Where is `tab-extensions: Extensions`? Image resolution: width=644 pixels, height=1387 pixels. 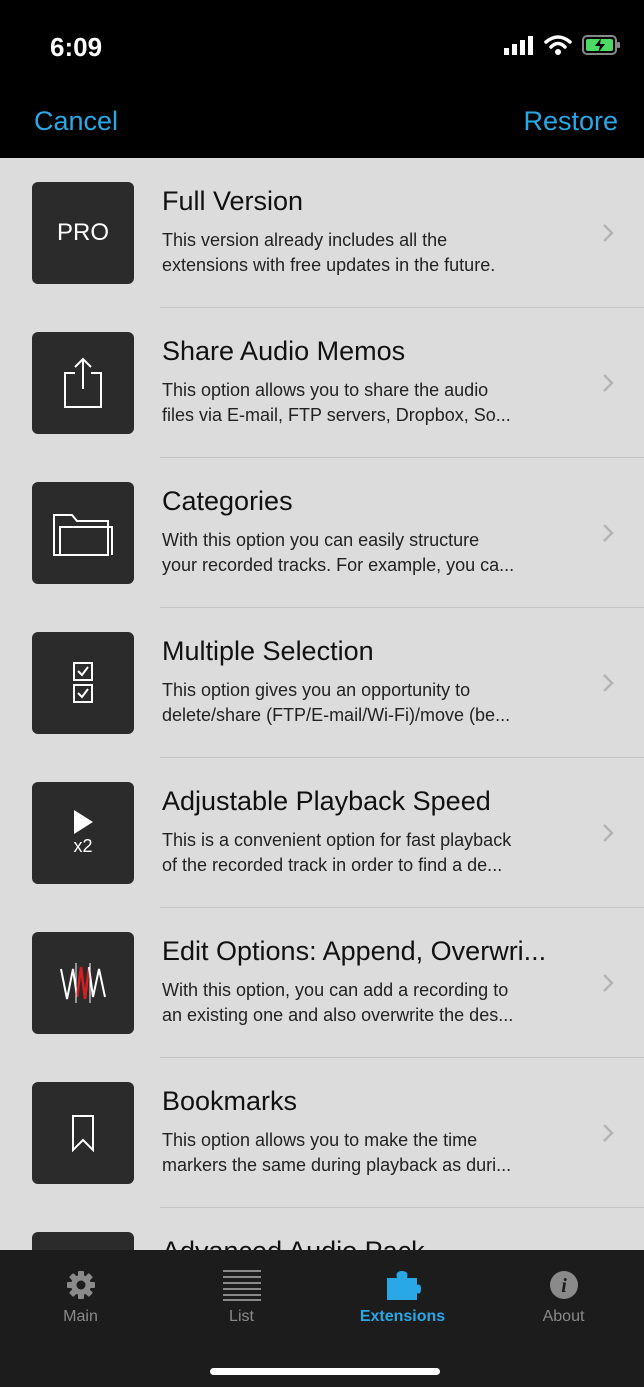
tab-extensions: Extensions is located at coordinates (402, 1298).